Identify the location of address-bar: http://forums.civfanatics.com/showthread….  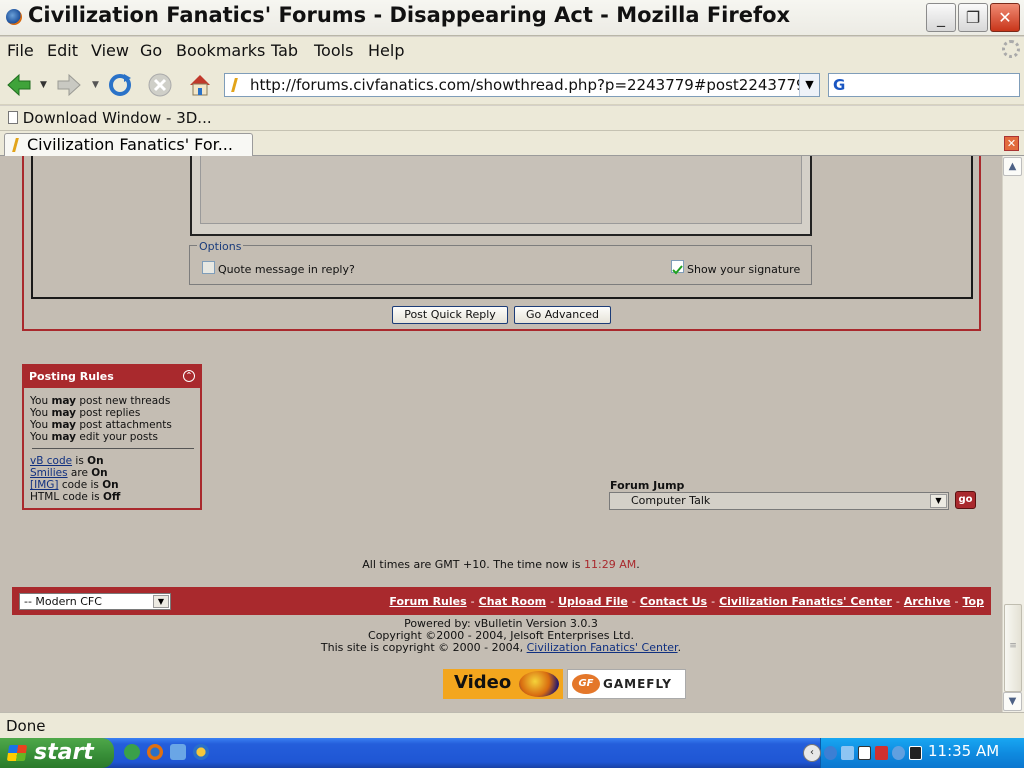
(522, 85).